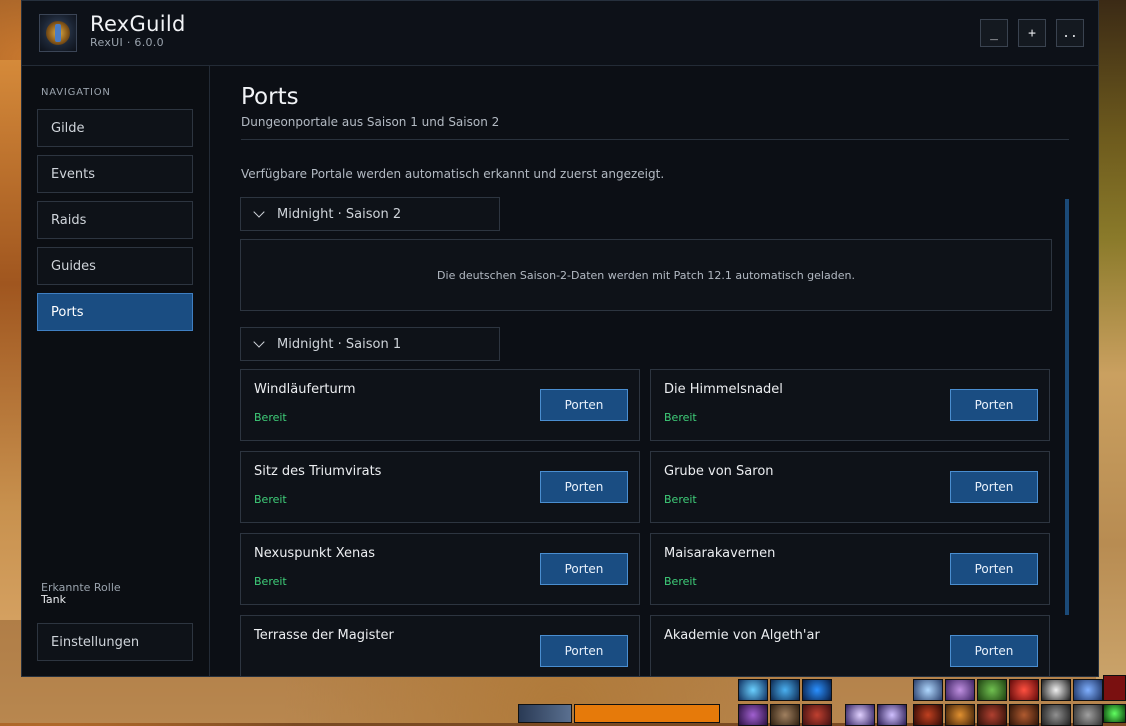 Image resolution: width=1126 pixels, height=726 pixels. I want to click on detected-role-value: Tank, so click(53, 599).